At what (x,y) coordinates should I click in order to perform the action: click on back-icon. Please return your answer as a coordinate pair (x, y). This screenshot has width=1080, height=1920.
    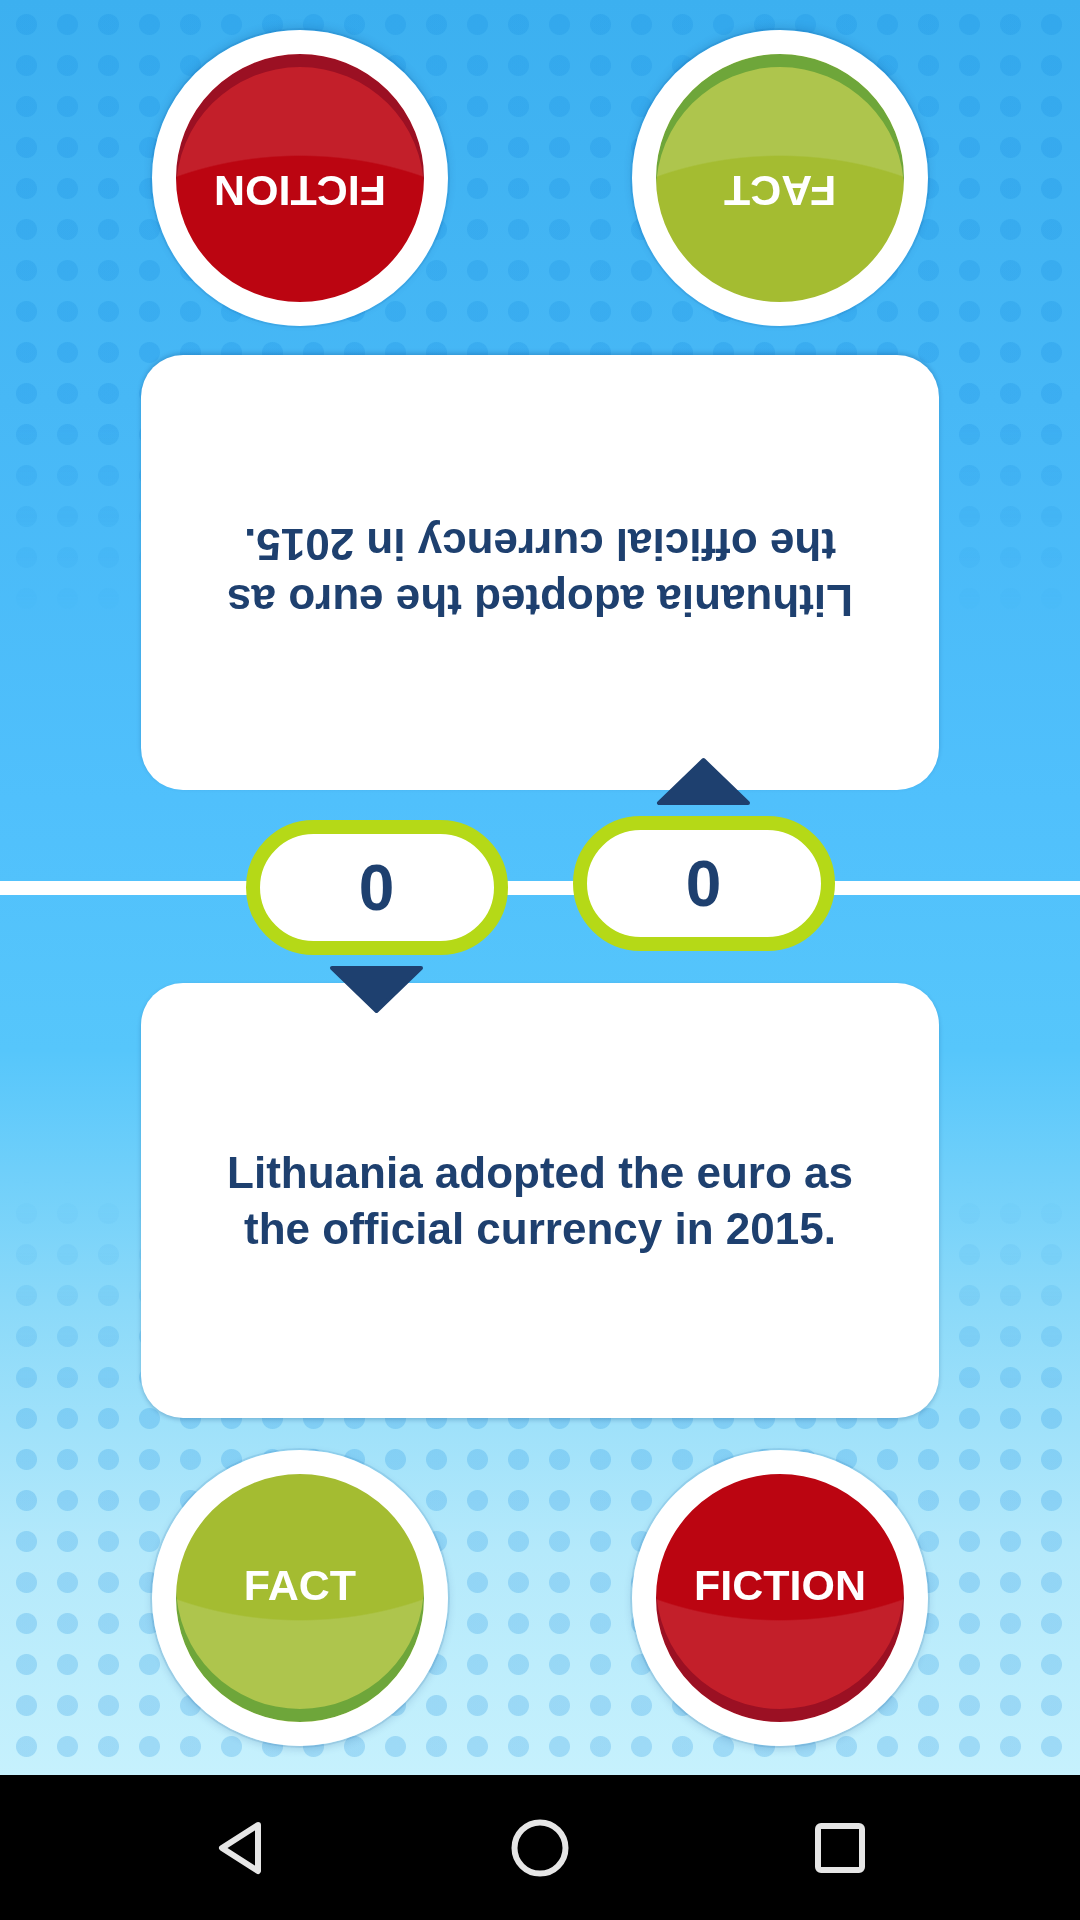
    Looking at the image, I should click on (240, 1847).